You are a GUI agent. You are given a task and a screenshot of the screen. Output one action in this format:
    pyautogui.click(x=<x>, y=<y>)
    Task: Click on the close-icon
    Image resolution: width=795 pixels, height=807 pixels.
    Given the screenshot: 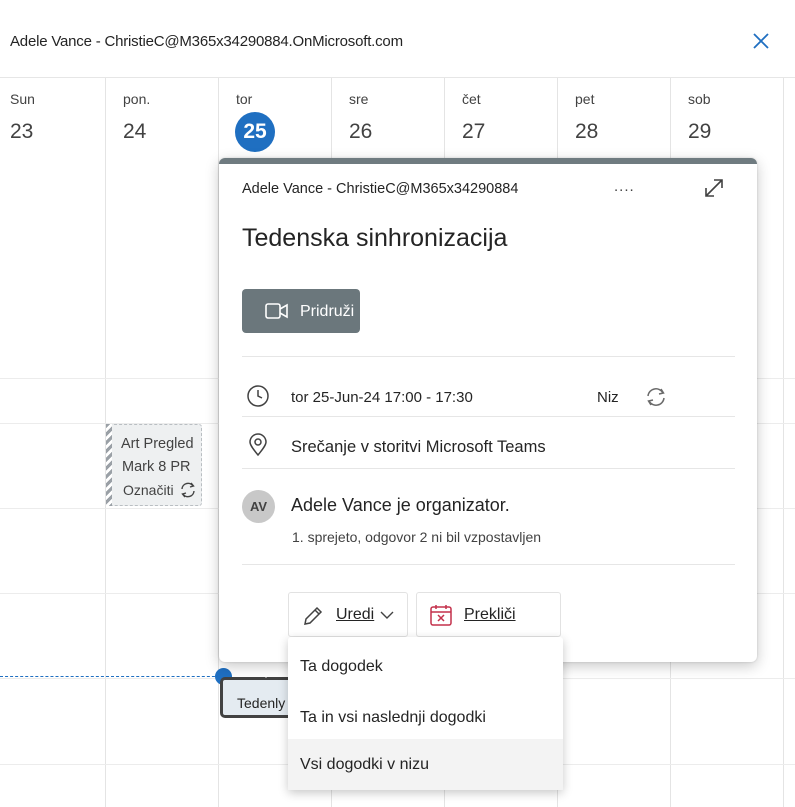 What is the action you would take?
    pyautogui.click(x=761, y=41)
    